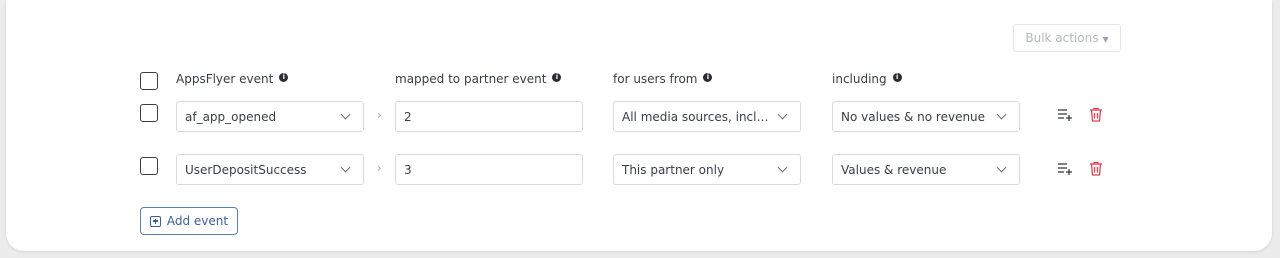 The width and height of the screenshot is (1280, 258). I want to click on appsflyer-event-value: af_app_opened, so click(231, 116).